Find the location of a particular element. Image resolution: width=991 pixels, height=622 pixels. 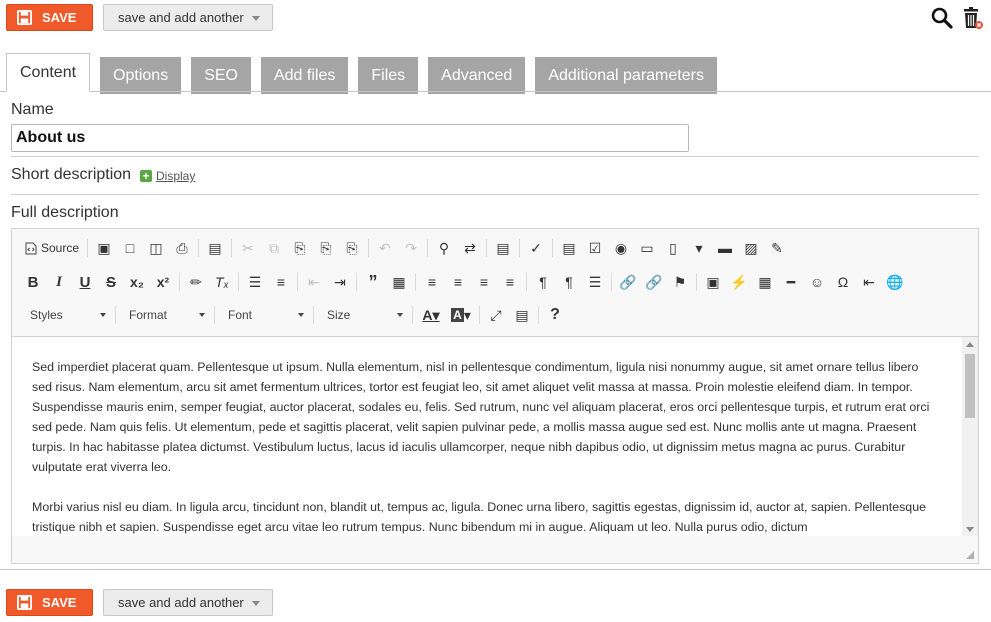

show-blocks-icon: ▤ is located at coordinates (522, 315).